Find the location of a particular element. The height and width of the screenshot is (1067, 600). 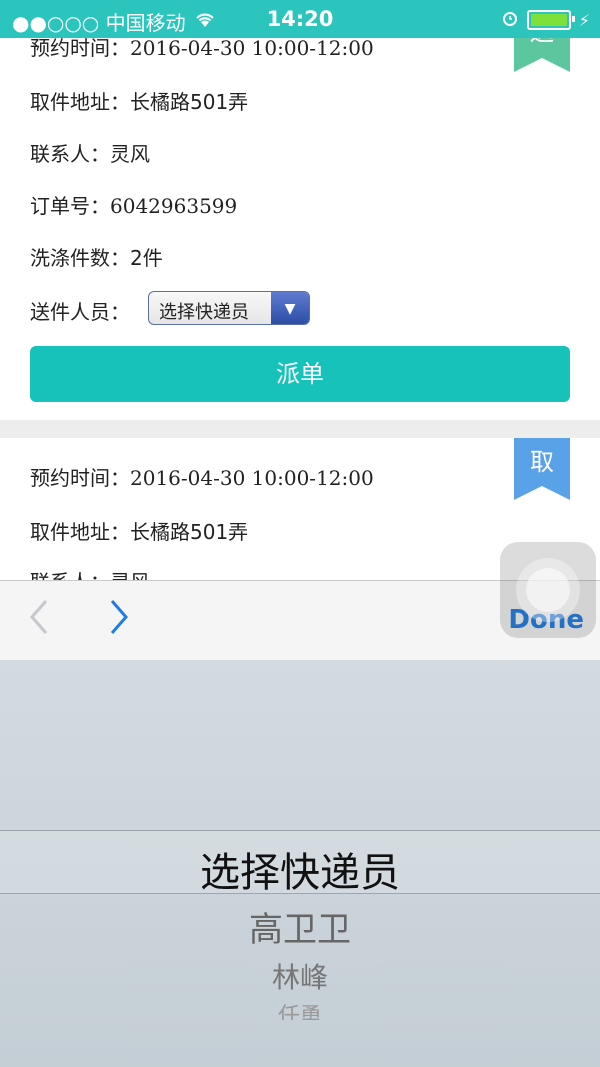

pickup-ribbon: 取 is located at coordinates (542, 469).